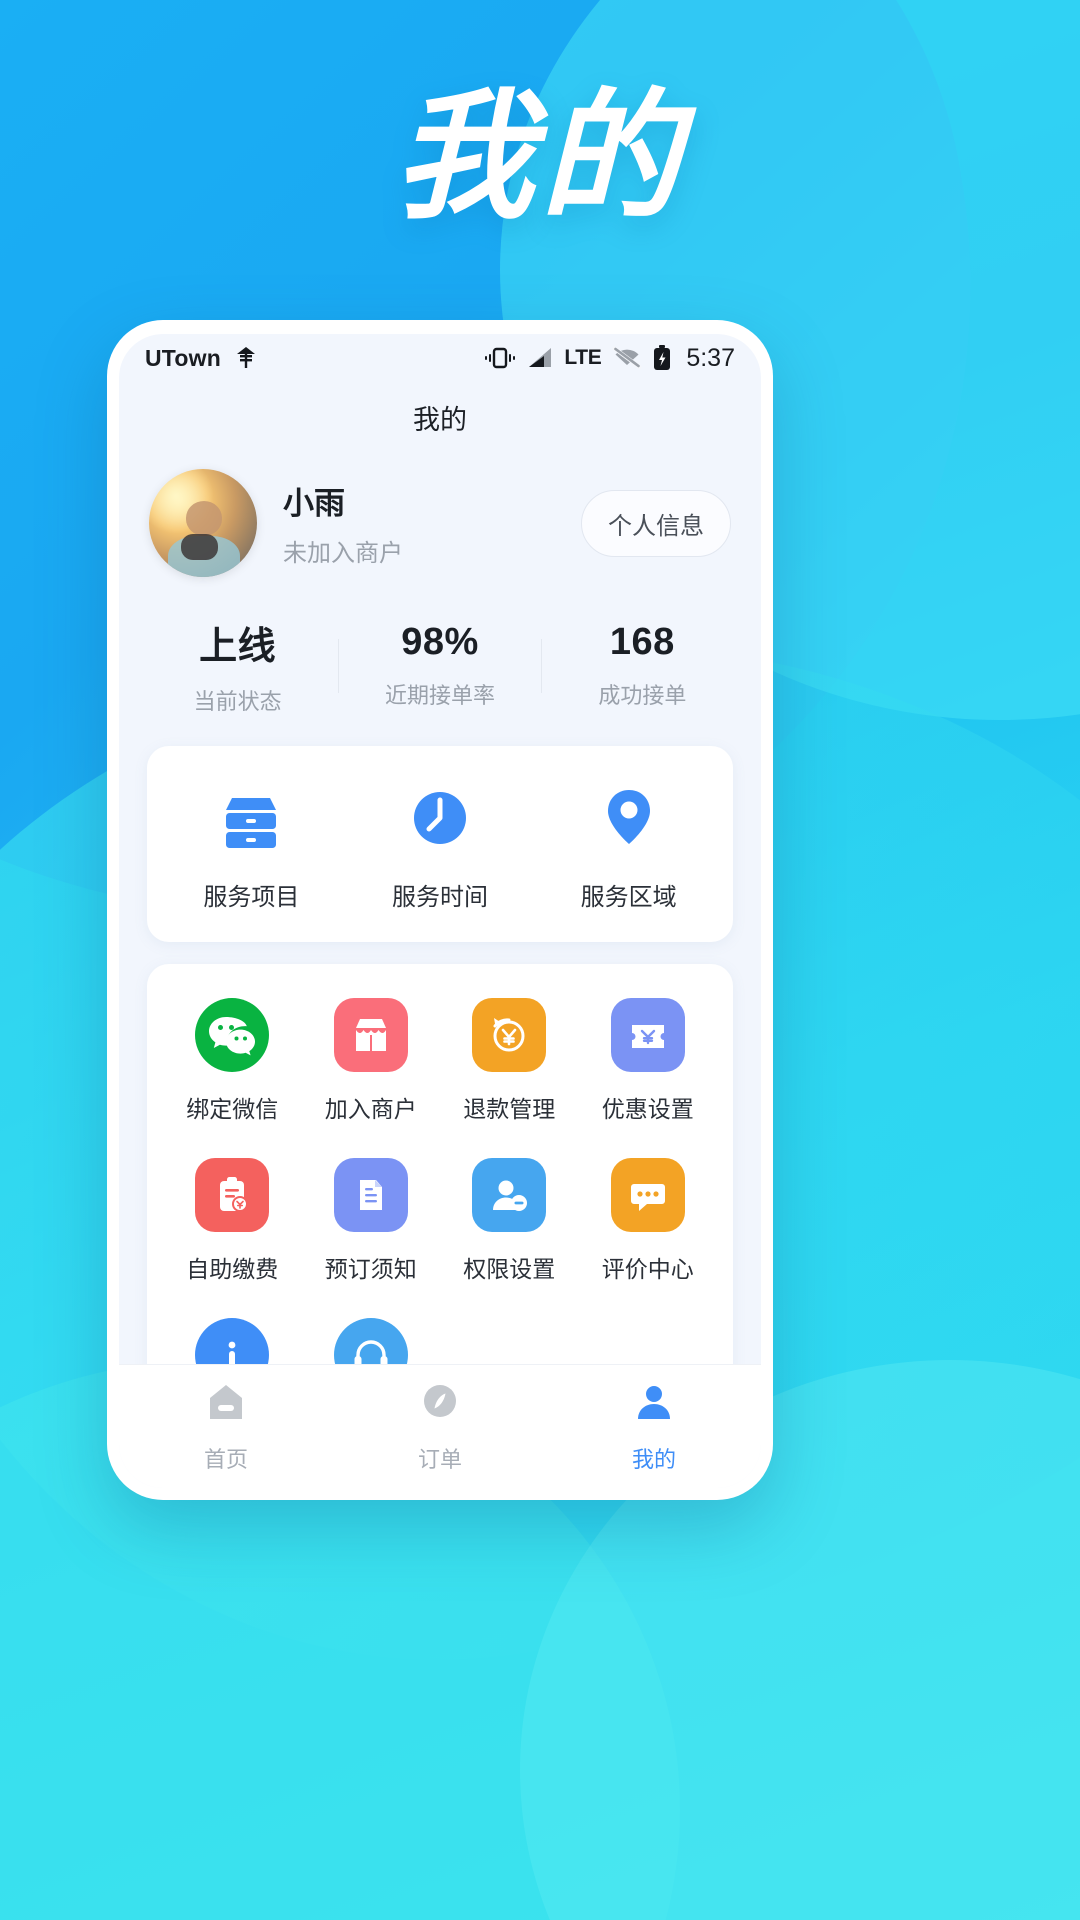 This screenshot has height=1920, width=1080. What do you see at coordinates (642, 665) in the screenshot?
I see `stat-completed-orders: 168 成功接单` at bounding box center [642, 665].